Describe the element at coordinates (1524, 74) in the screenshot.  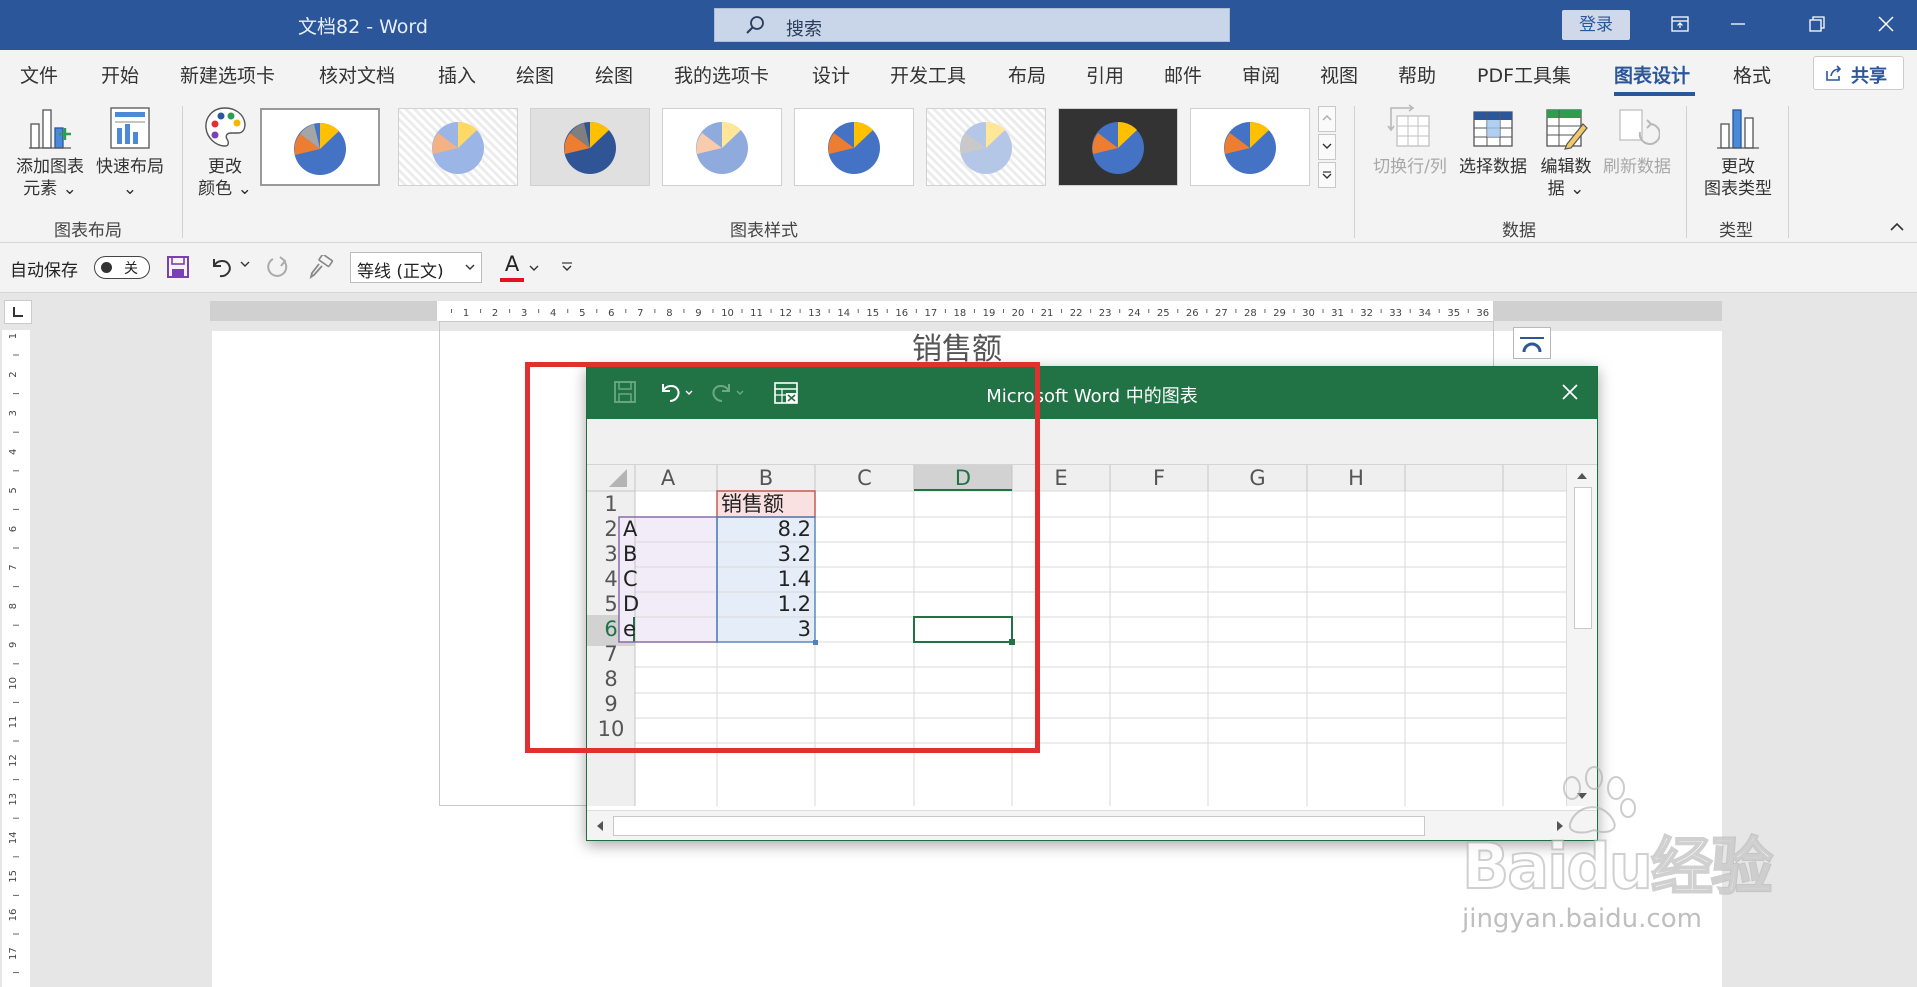
I see `tab-pdf-tools: PDF工具集` at that location.